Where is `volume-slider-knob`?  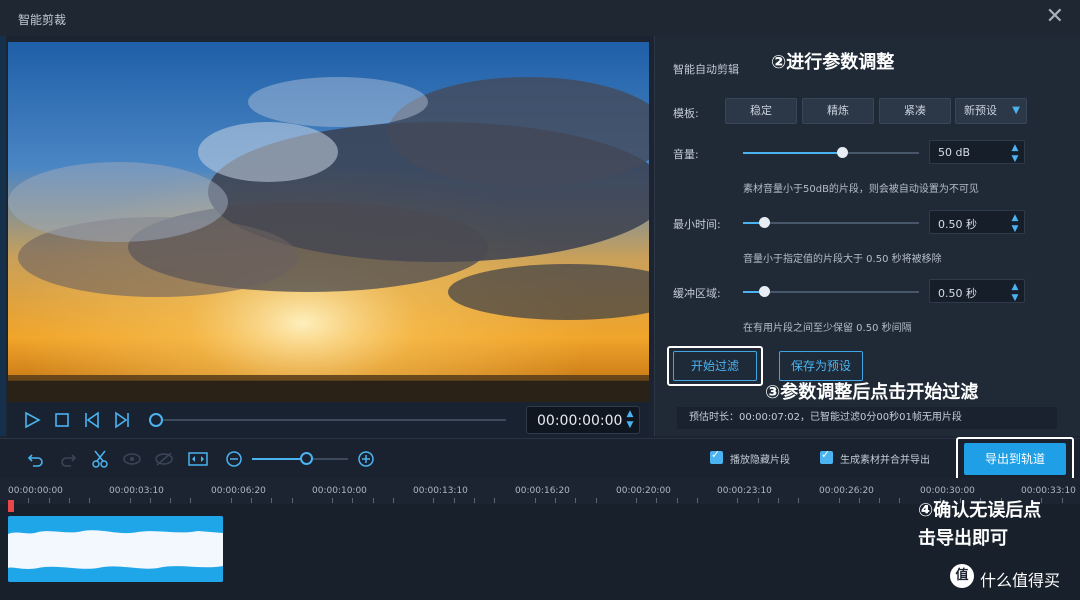 volume-slider-knob is located at coordinates (842, 152).